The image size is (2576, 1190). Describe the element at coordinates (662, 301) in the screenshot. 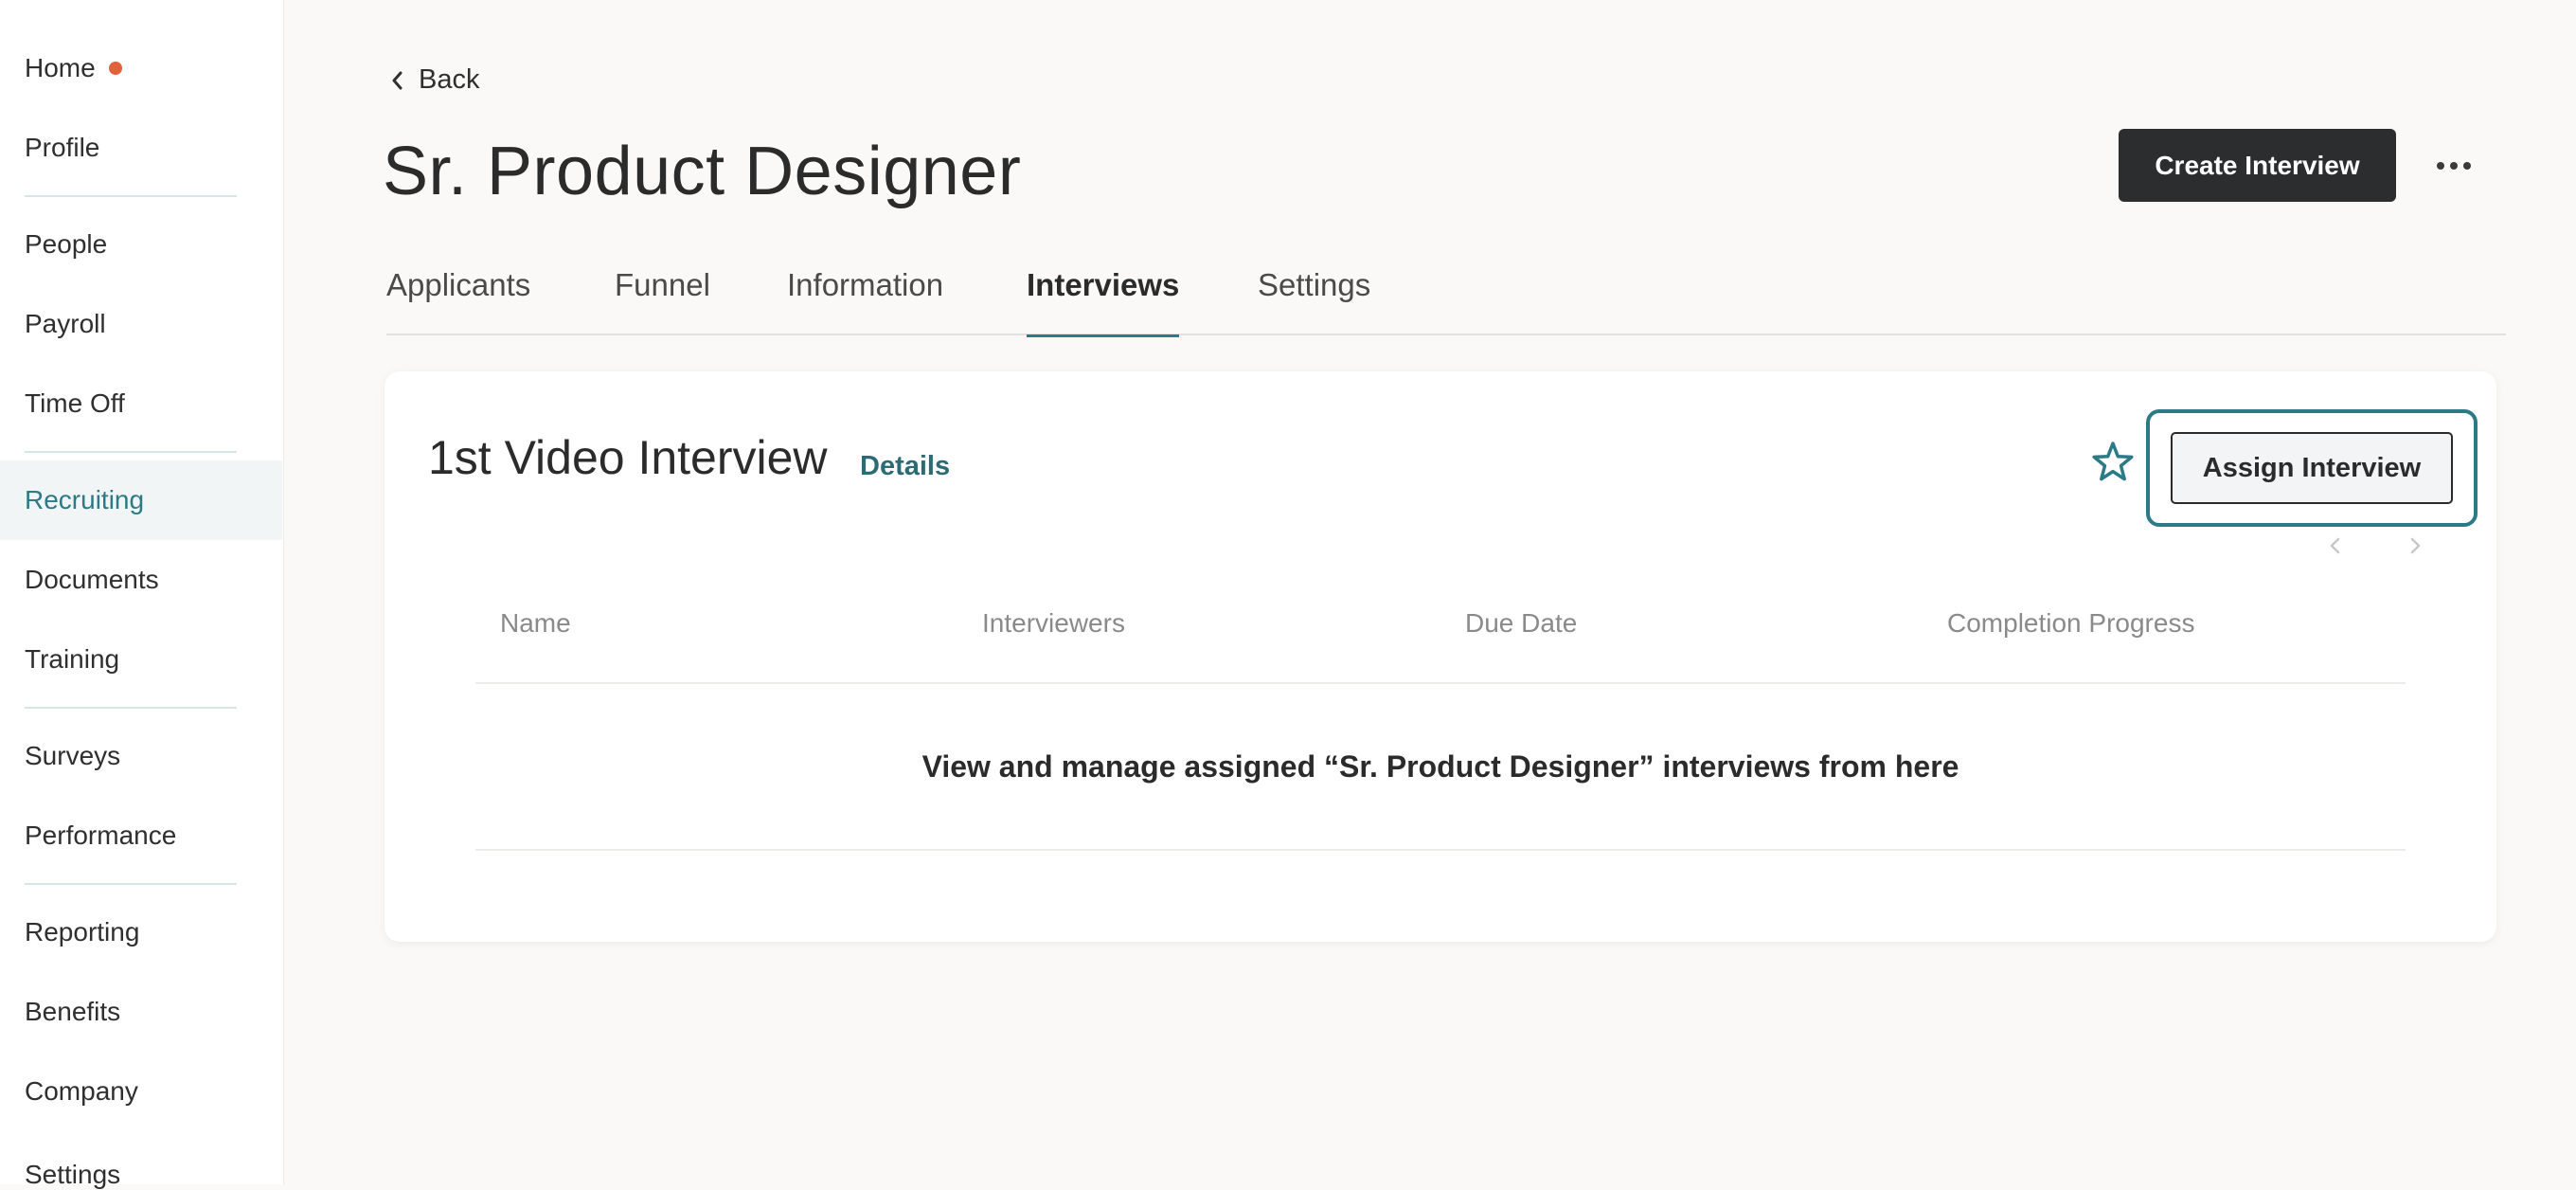

I see `tab-funnel: Funnel` at that location.